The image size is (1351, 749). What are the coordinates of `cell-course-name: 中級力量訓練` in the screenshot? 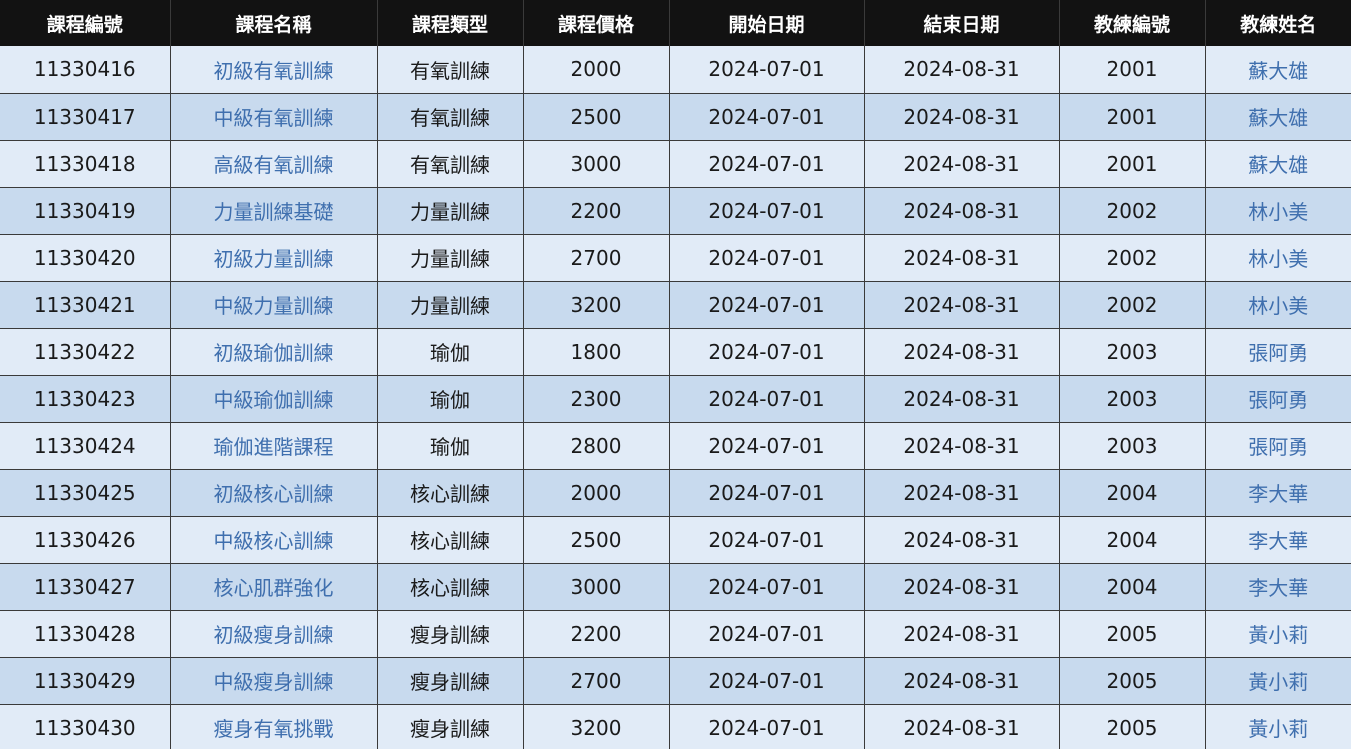 It's located at (274, 305).